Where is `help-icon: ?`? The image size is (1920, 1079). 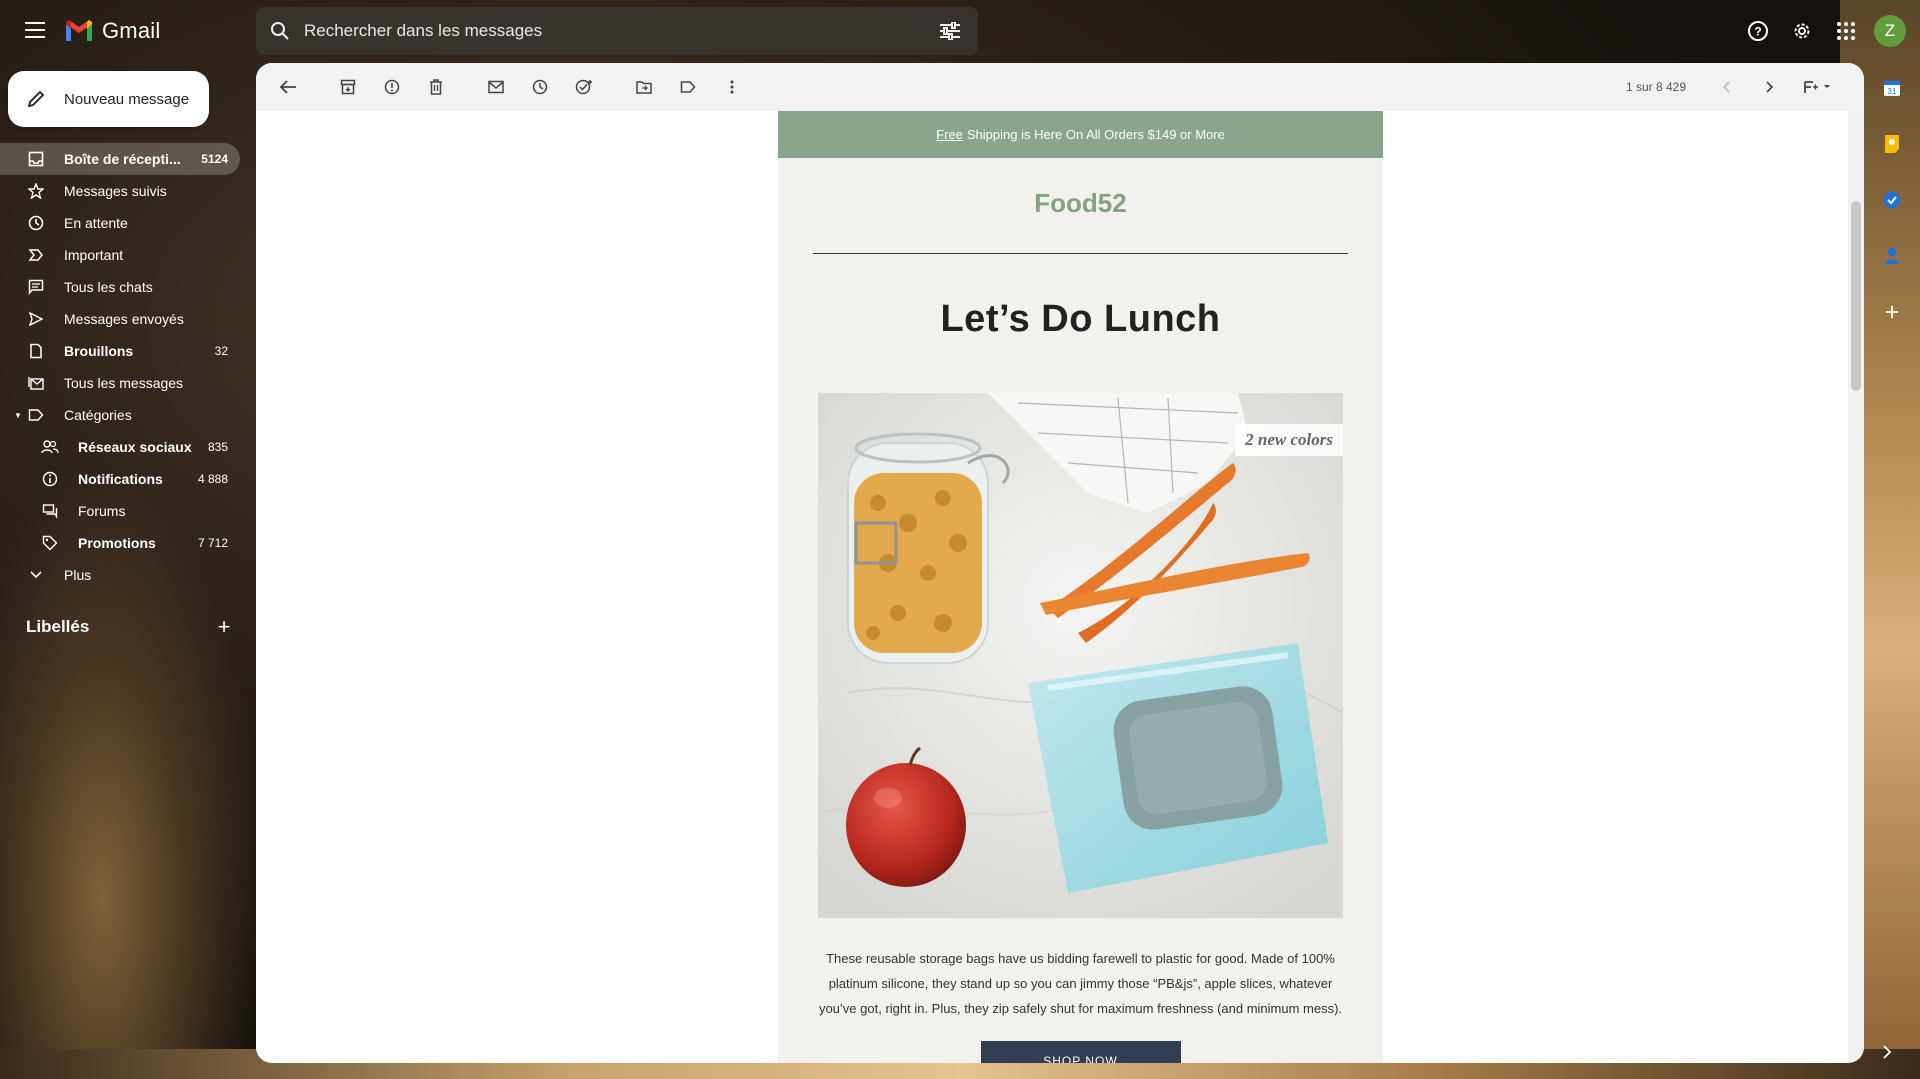
help-icon: ? is located at coordinates (1758, 31).